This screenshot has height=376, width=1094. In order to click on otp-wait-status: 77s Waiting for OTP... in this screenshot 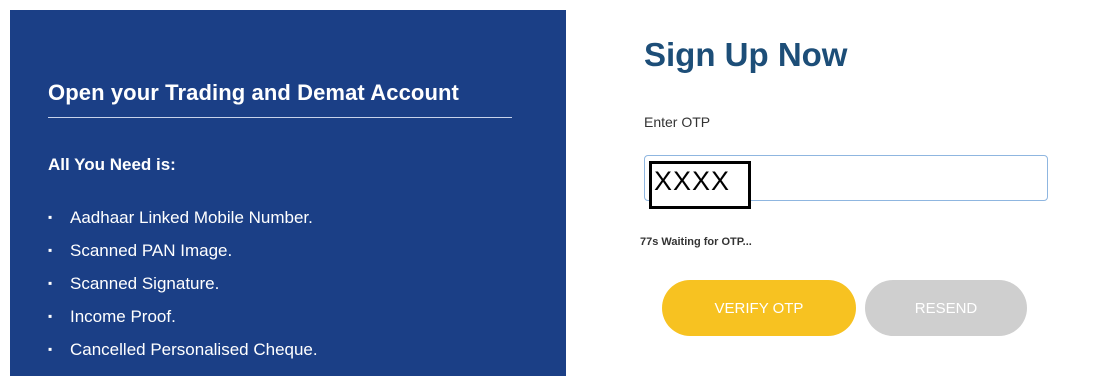, I will do `click(696, 242)`.